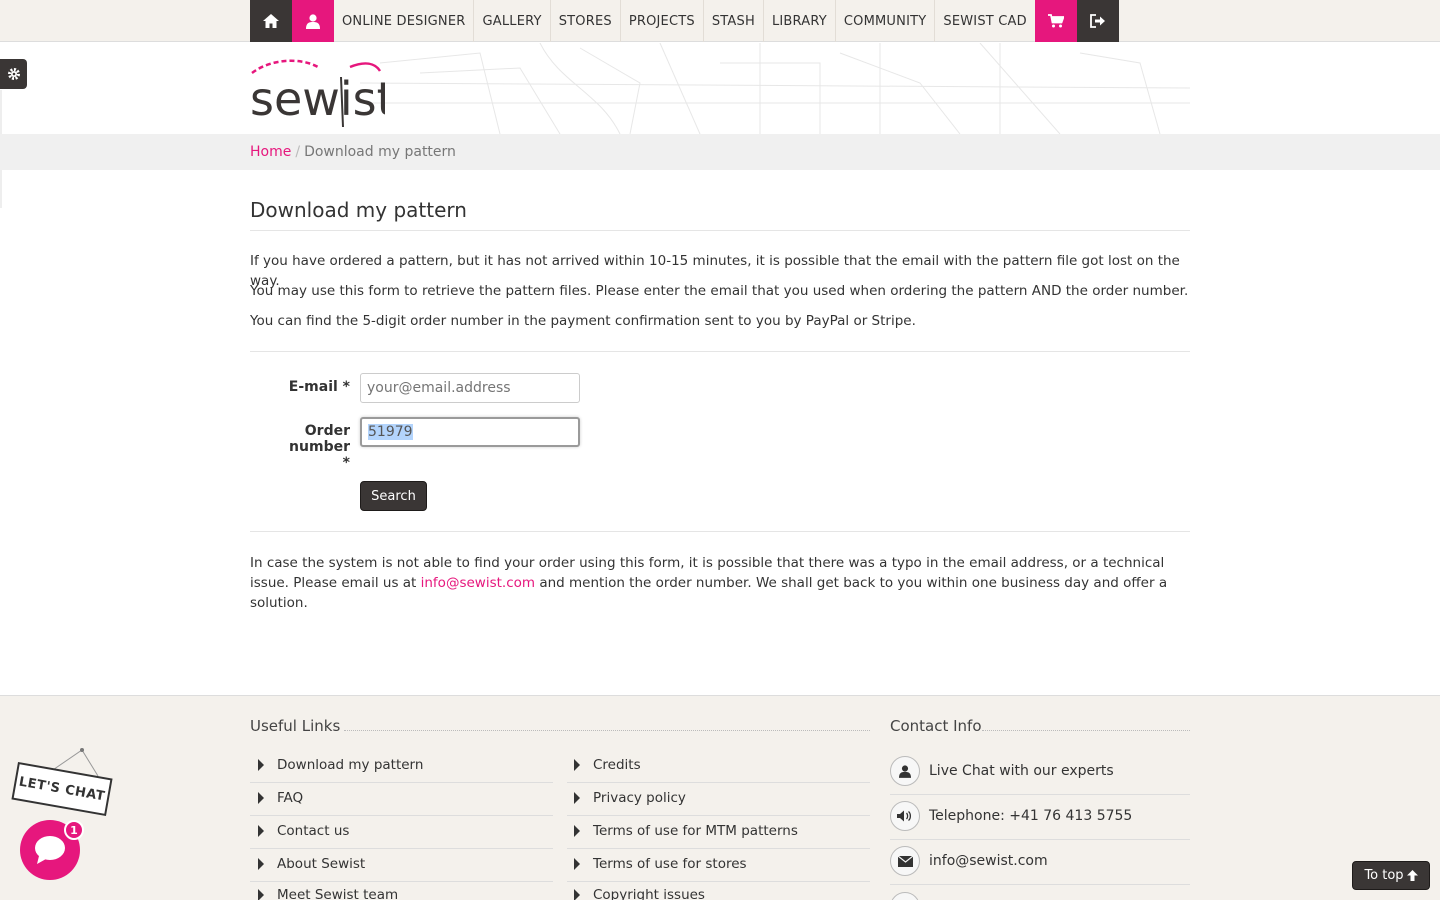  Describe the element at coordinates (319, 439) in the screenshot. I see `order-number-label-text: Order number` at that location.